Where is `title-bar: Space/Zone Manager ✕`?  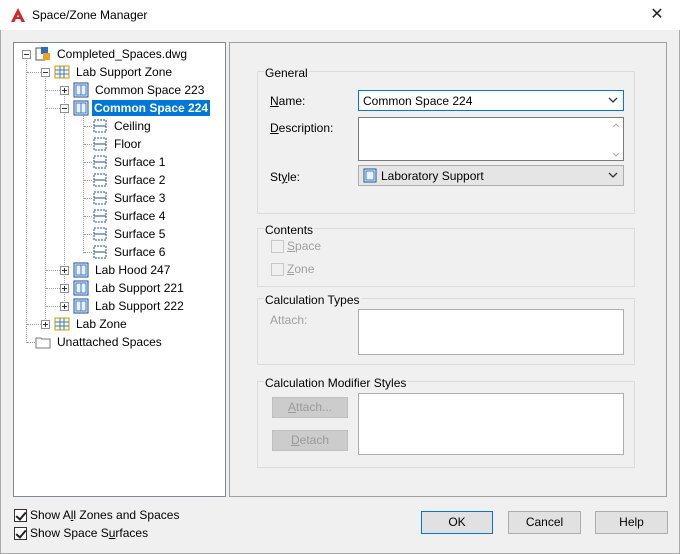 title-bar: Space/Zone Manager ✕ is located at coordinates (340, 15).